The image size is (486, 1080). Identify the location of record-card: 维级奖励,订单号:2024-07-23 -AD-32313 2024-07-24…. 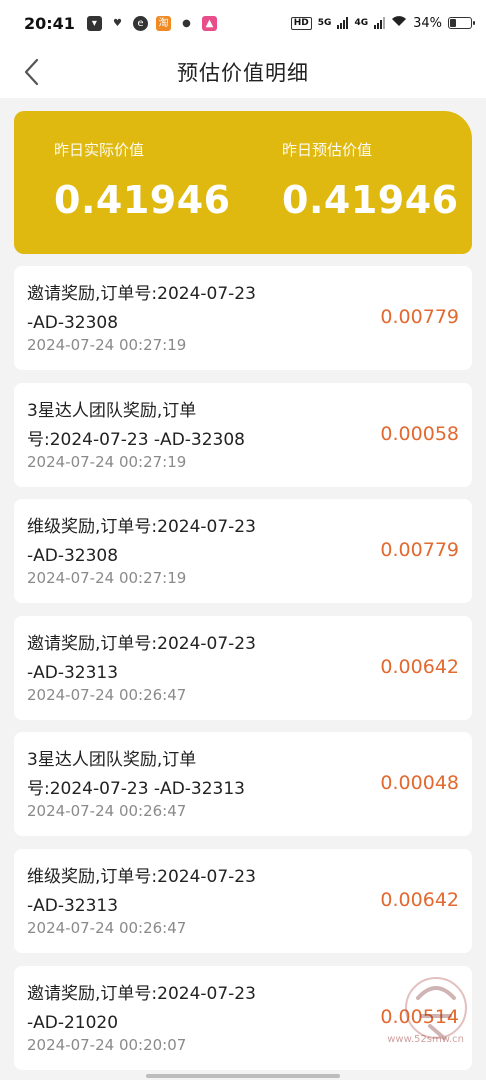
(243, 901).